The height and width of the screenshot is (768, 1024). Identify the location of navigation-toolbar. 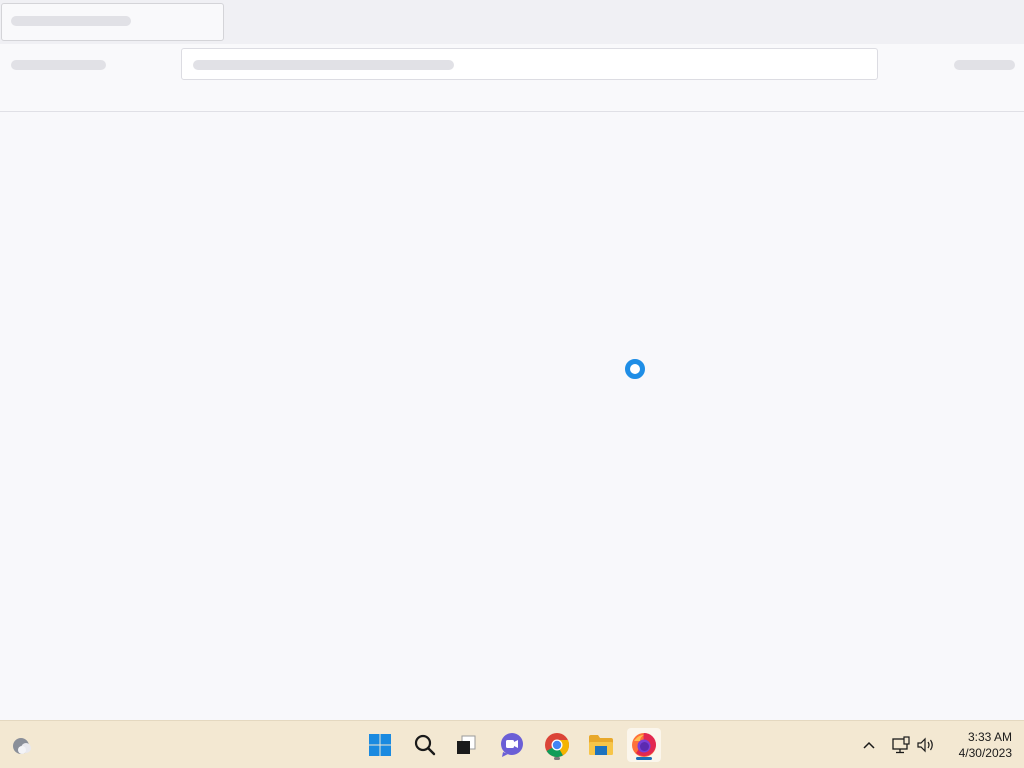
(512, 78).